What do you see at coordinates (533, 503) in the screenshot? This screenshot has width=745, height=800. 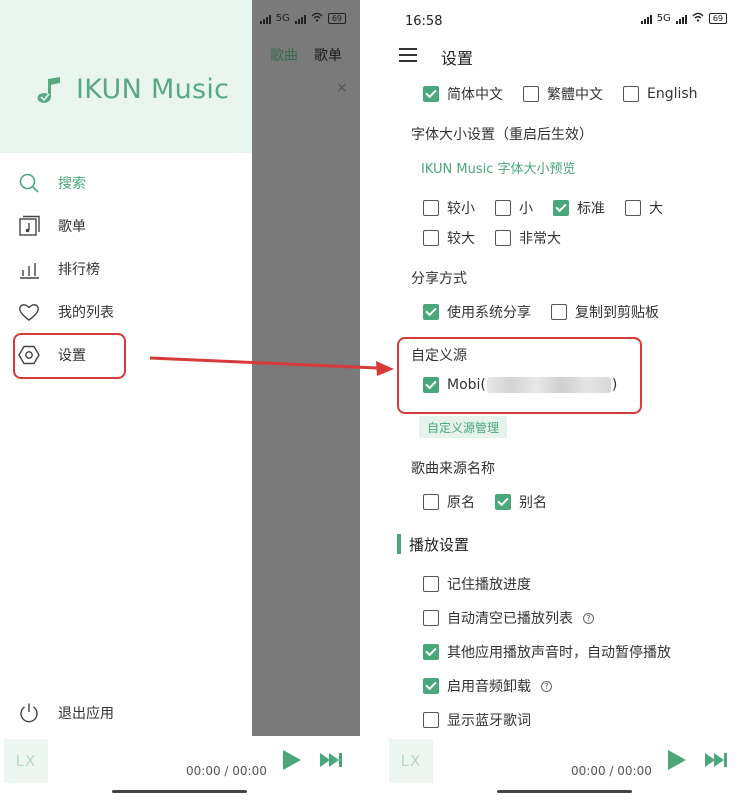 I see `checkbox-label: 别名` at bounding box center [533, 503].